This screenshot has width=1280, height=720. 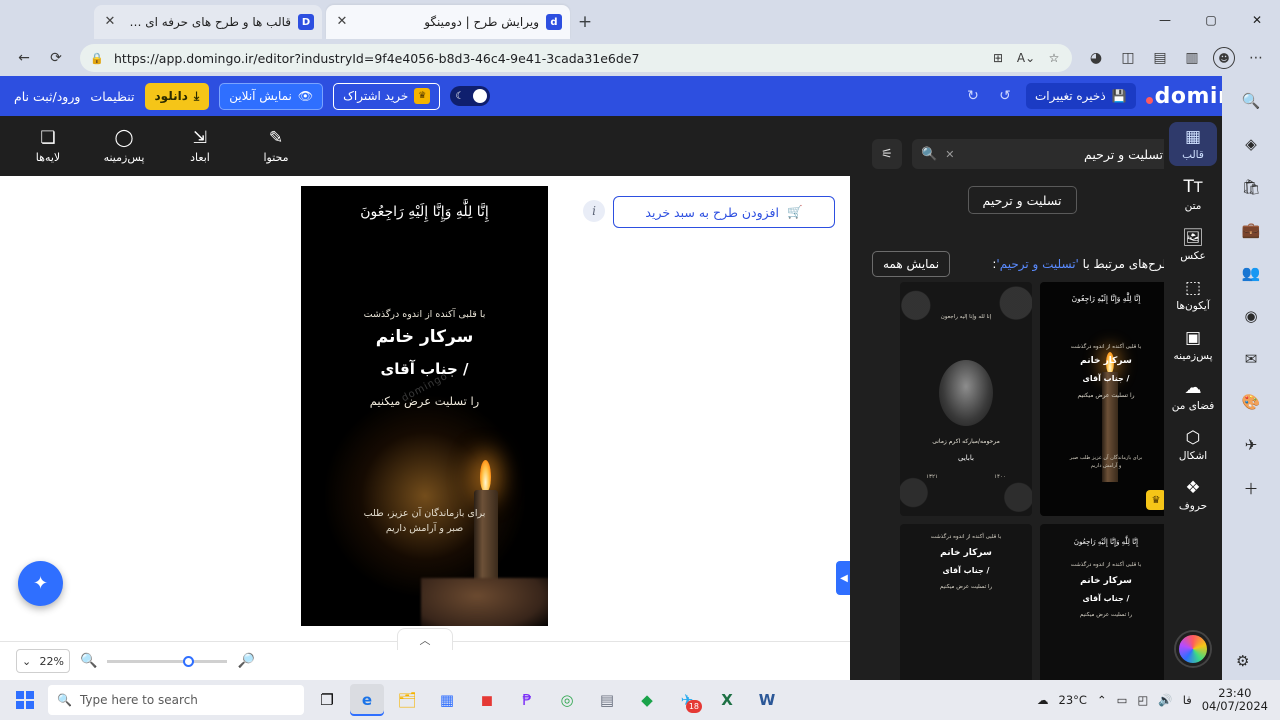 What do you see at coordinates (1142, 700) in the screenshot?
I see `network-icon: ◰` at bounding box center [1142, 700].